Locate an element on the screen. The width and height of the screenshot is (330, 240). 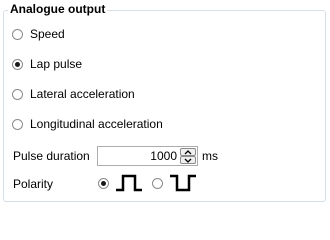
pulse-duration-value: 1000 is located at coordinates (163, 156).